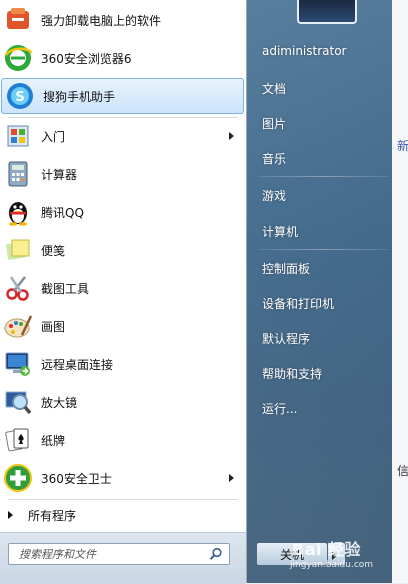 This screenshot has height=584, width=408. I want to click on program-label: 截图工具, so click(65, 288).